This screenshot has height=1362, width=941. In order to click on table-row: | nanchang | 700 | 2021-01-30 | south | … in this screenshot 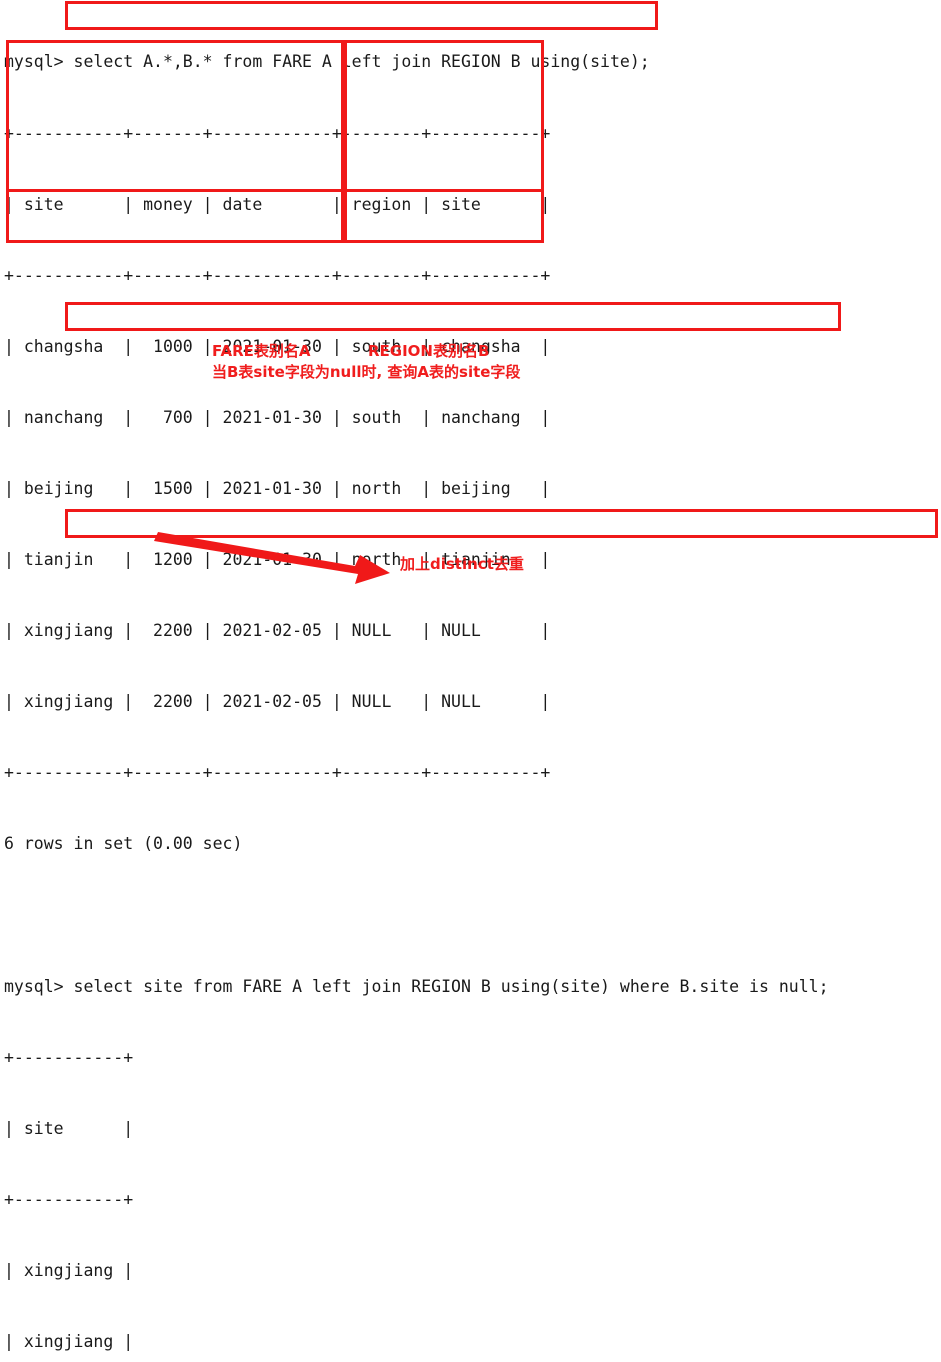, I will do `click(277, 417)`.